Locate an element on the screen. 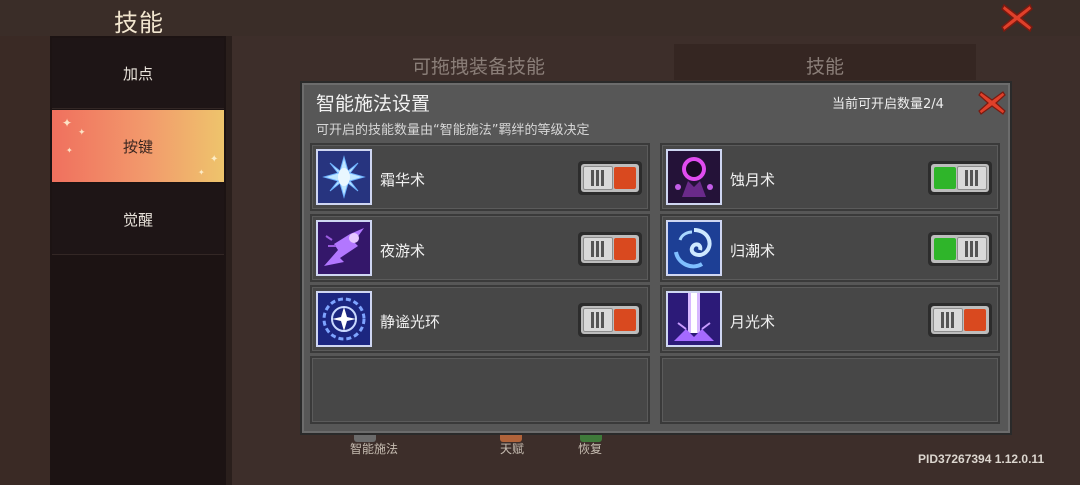 The image size is (1080, 485). skill-card: 归潮术 is located at coordinates (830, 248).